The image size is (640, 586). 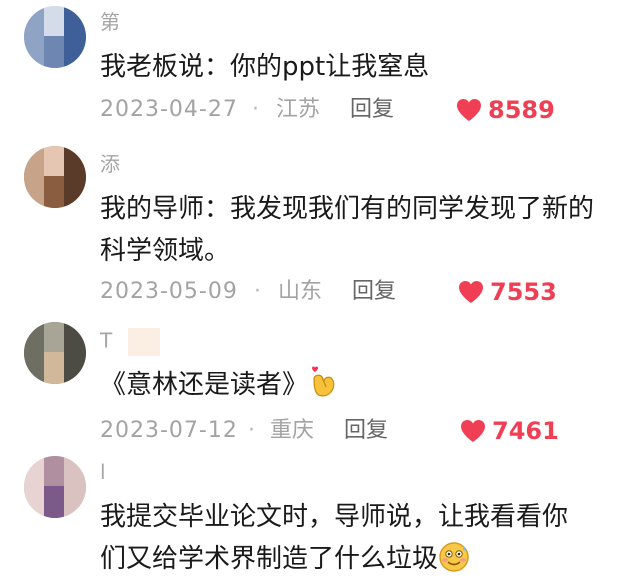 I want to click on comment-text: 我老板说：你的ppt让我窒息, so click(x=265, y=67).